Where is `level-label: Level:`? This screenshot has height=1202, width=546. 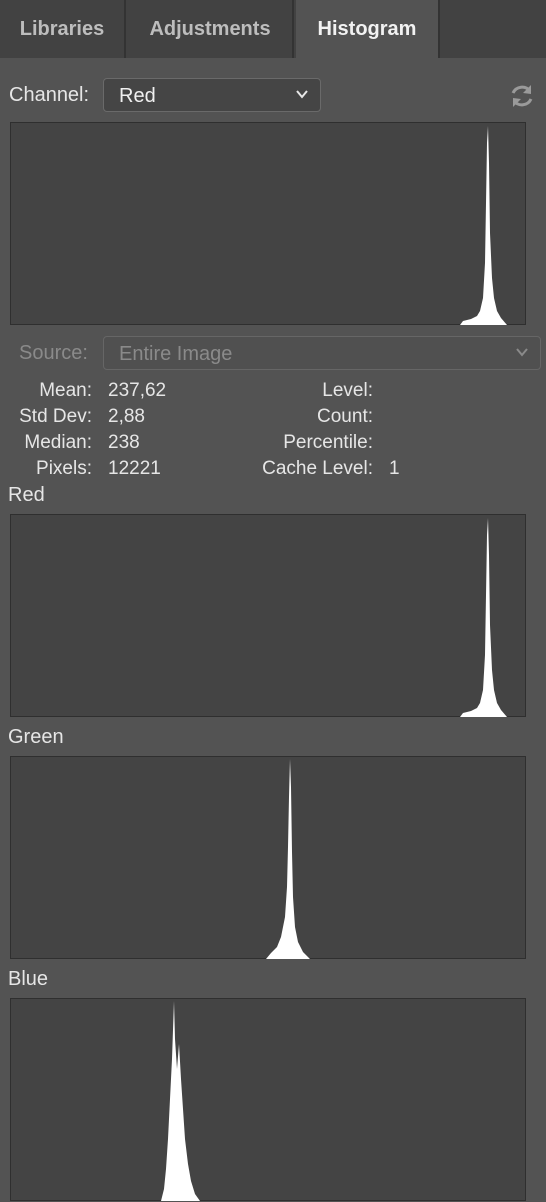 level-label: Level: is located at coordinates (347, 390).